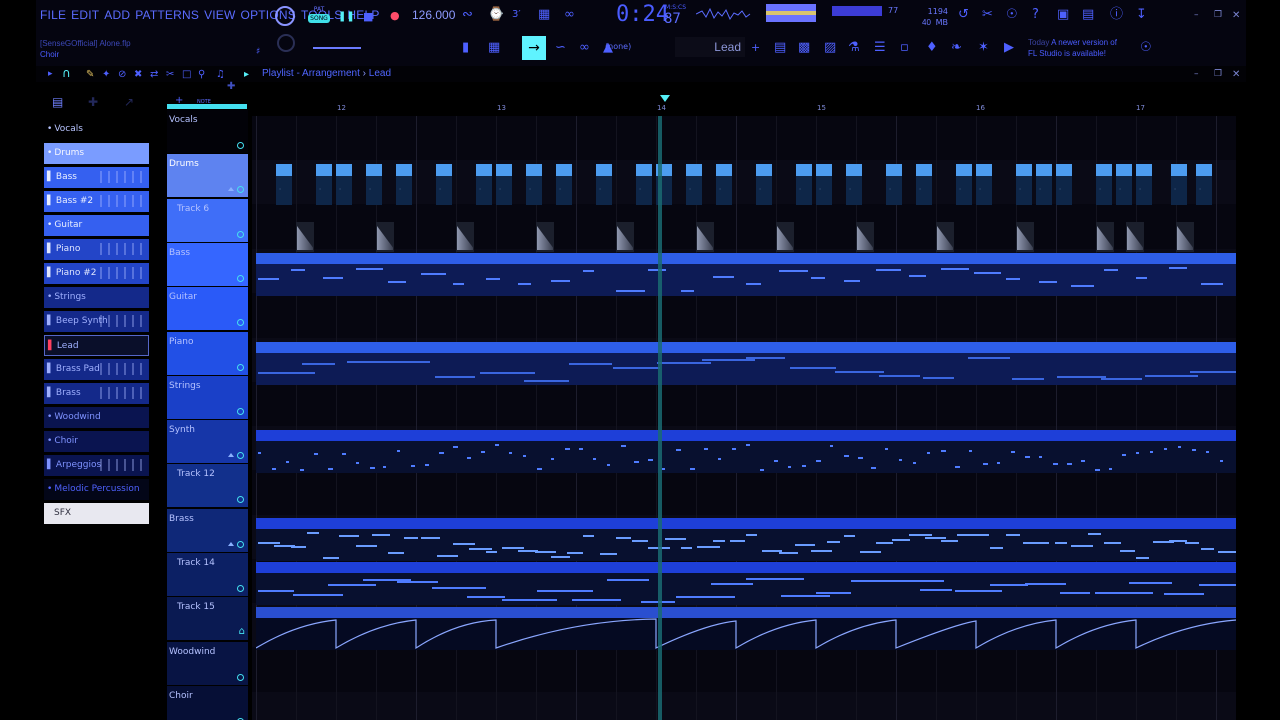 This screenshot has height=720, width=1280. What do you see at coordinates (433, 15) in the screenshot?
I see `tempo-display: 126.000` at bounding box center [433, 15].